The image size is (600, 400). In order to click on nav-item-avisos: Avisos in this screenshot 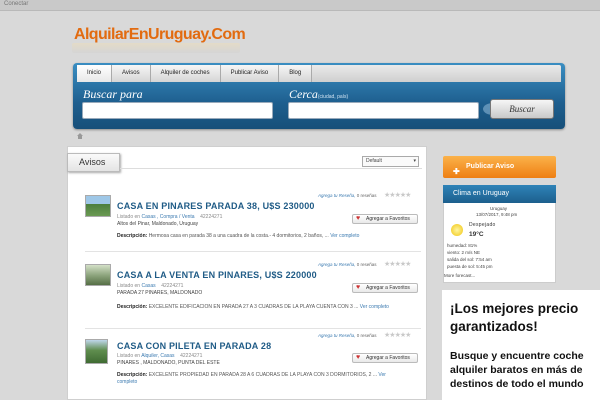, I will do `click(131, 73)`.